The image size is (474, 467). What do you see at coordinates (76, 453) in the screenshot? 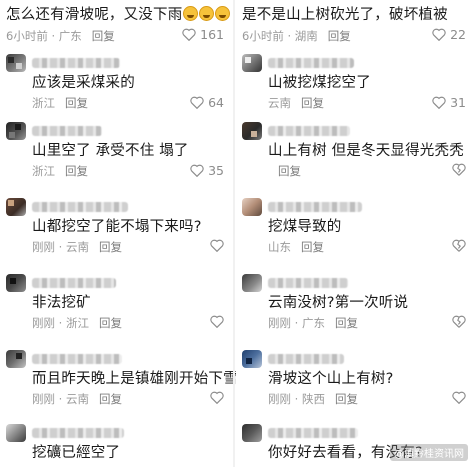
I see `comment-text: 挖礦已經空了` at bounding box center [76, 453].